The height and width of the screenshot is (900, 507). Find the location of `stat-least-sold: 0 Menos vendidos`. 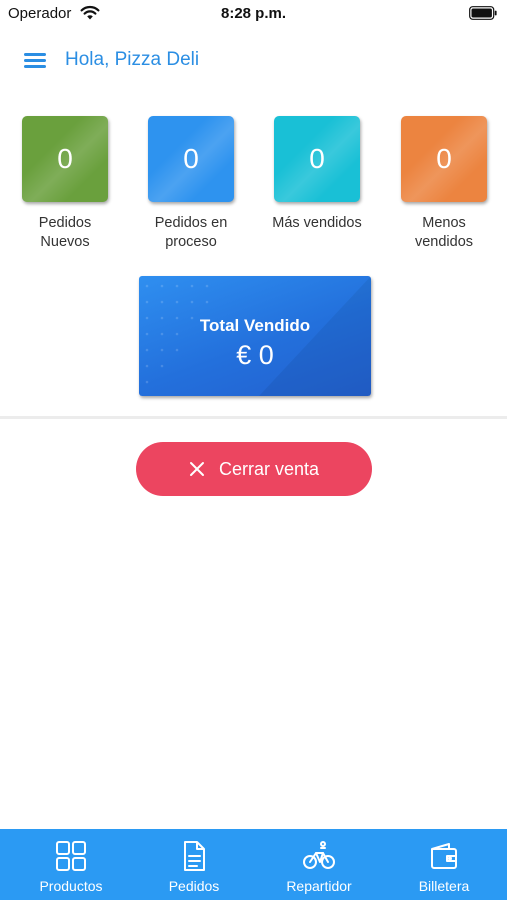

stat-least-sold: 0 Menos vendidos is located at coordinates (444, 184).